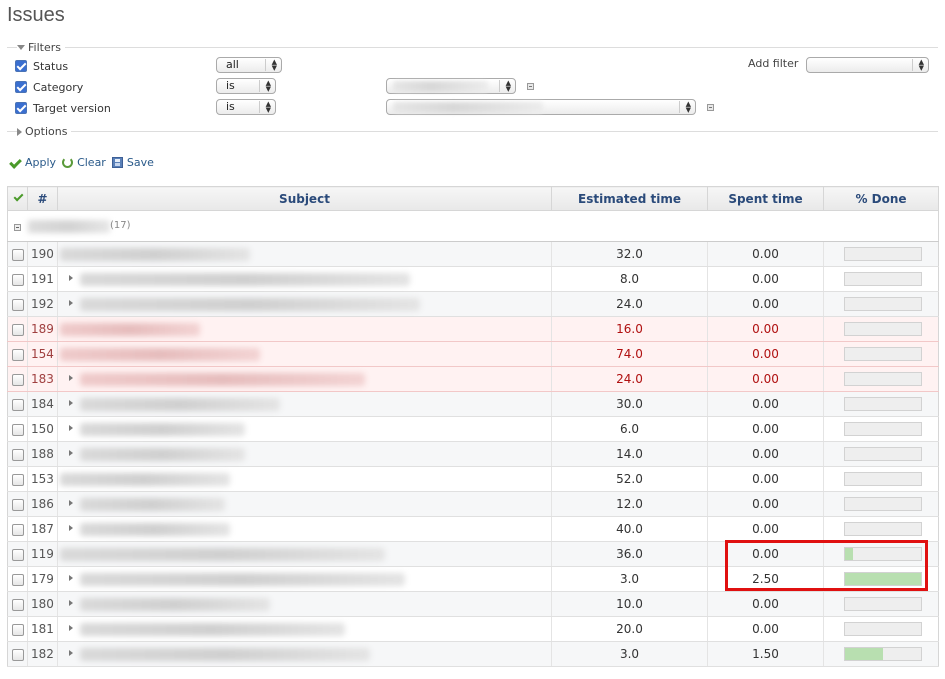  I want to click on filter-target-version-checkbox, so click(21, 108).